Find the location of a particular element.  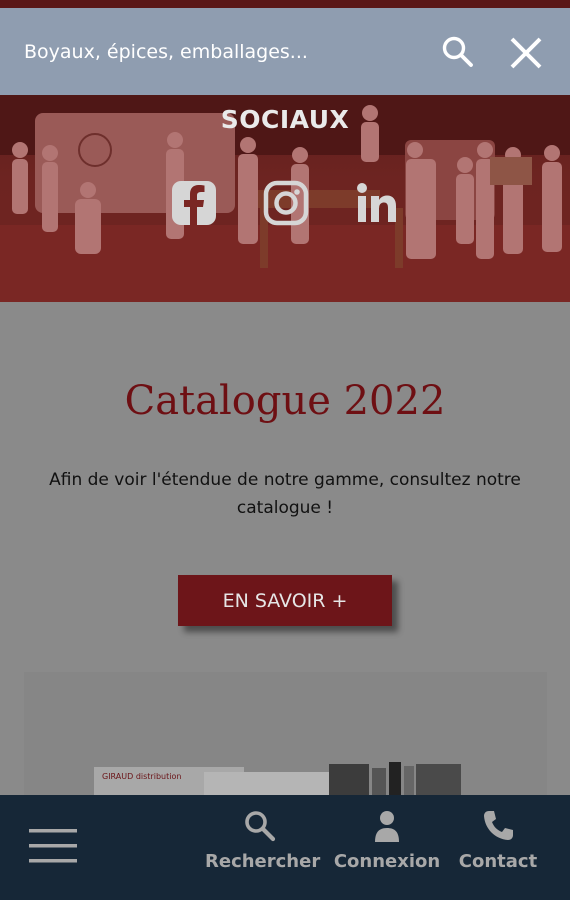

linkedin-icon is located at coordinates (377, 203).